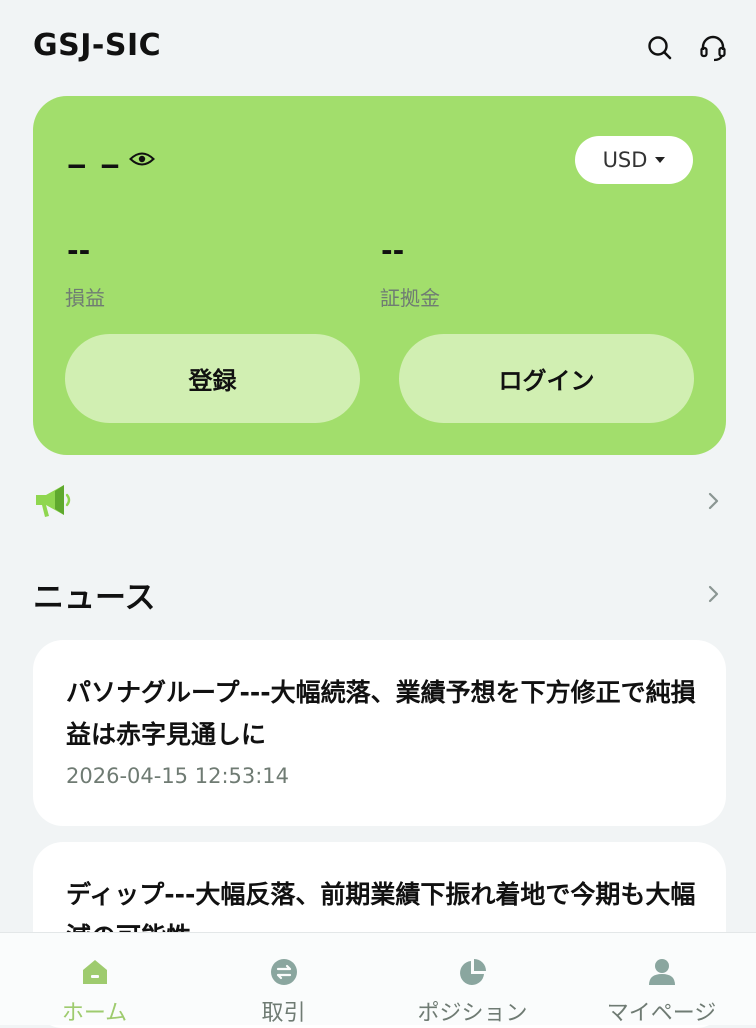 This screenshot has width=756, height=1028. What do you see at coordinates (713, 48) in the screenshot?
I see `headset-icon` at bounding box center [713, 48].